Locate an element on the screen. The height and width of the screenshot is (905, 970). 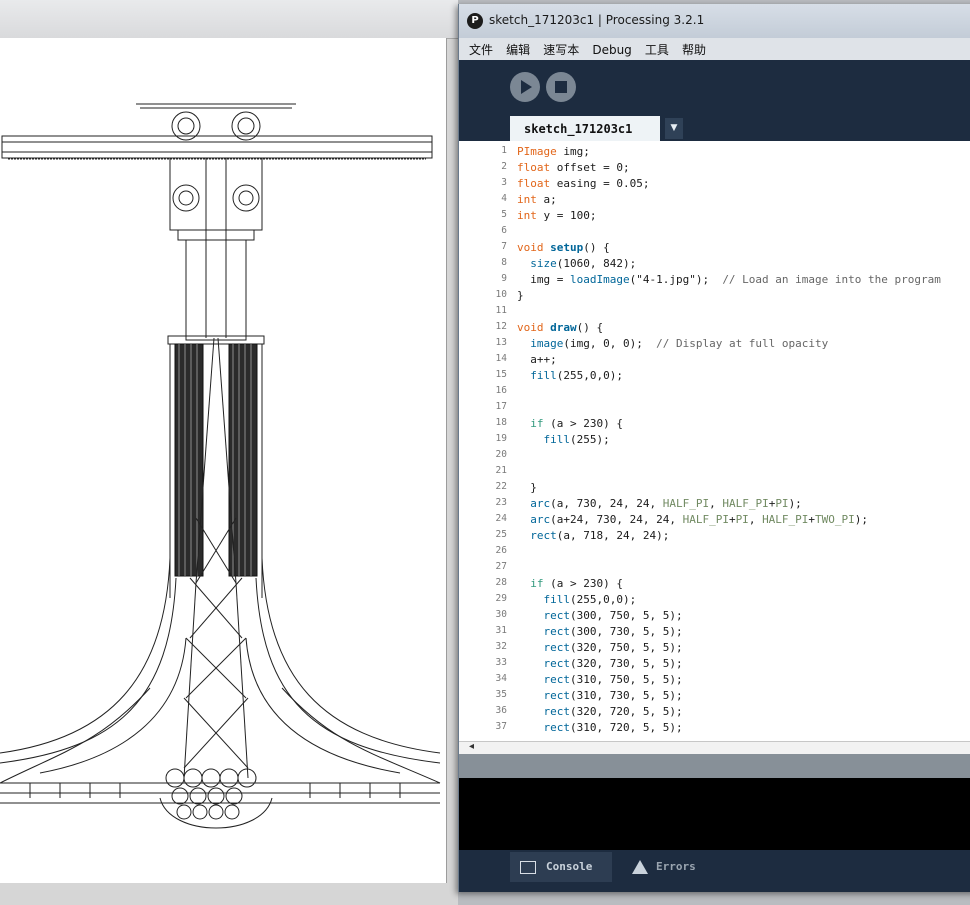
stop-icon is located at coordinates (561, 87).